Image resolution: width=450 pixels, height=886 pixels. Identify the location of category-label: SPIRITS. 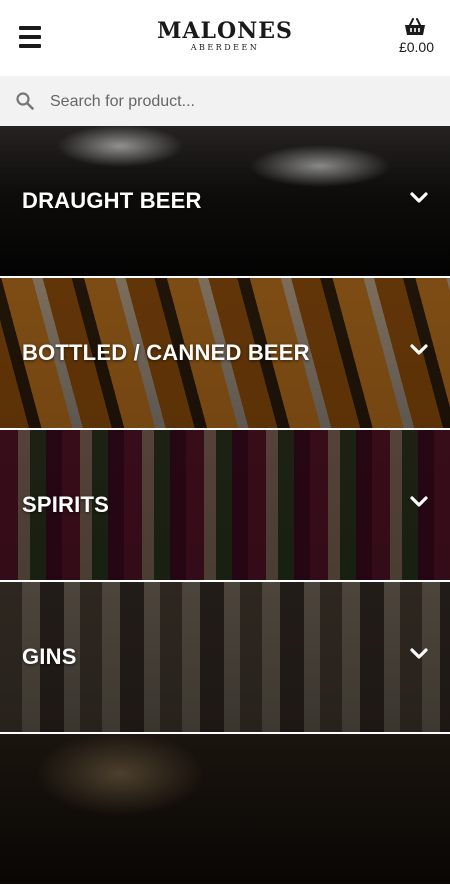
(65, 504).